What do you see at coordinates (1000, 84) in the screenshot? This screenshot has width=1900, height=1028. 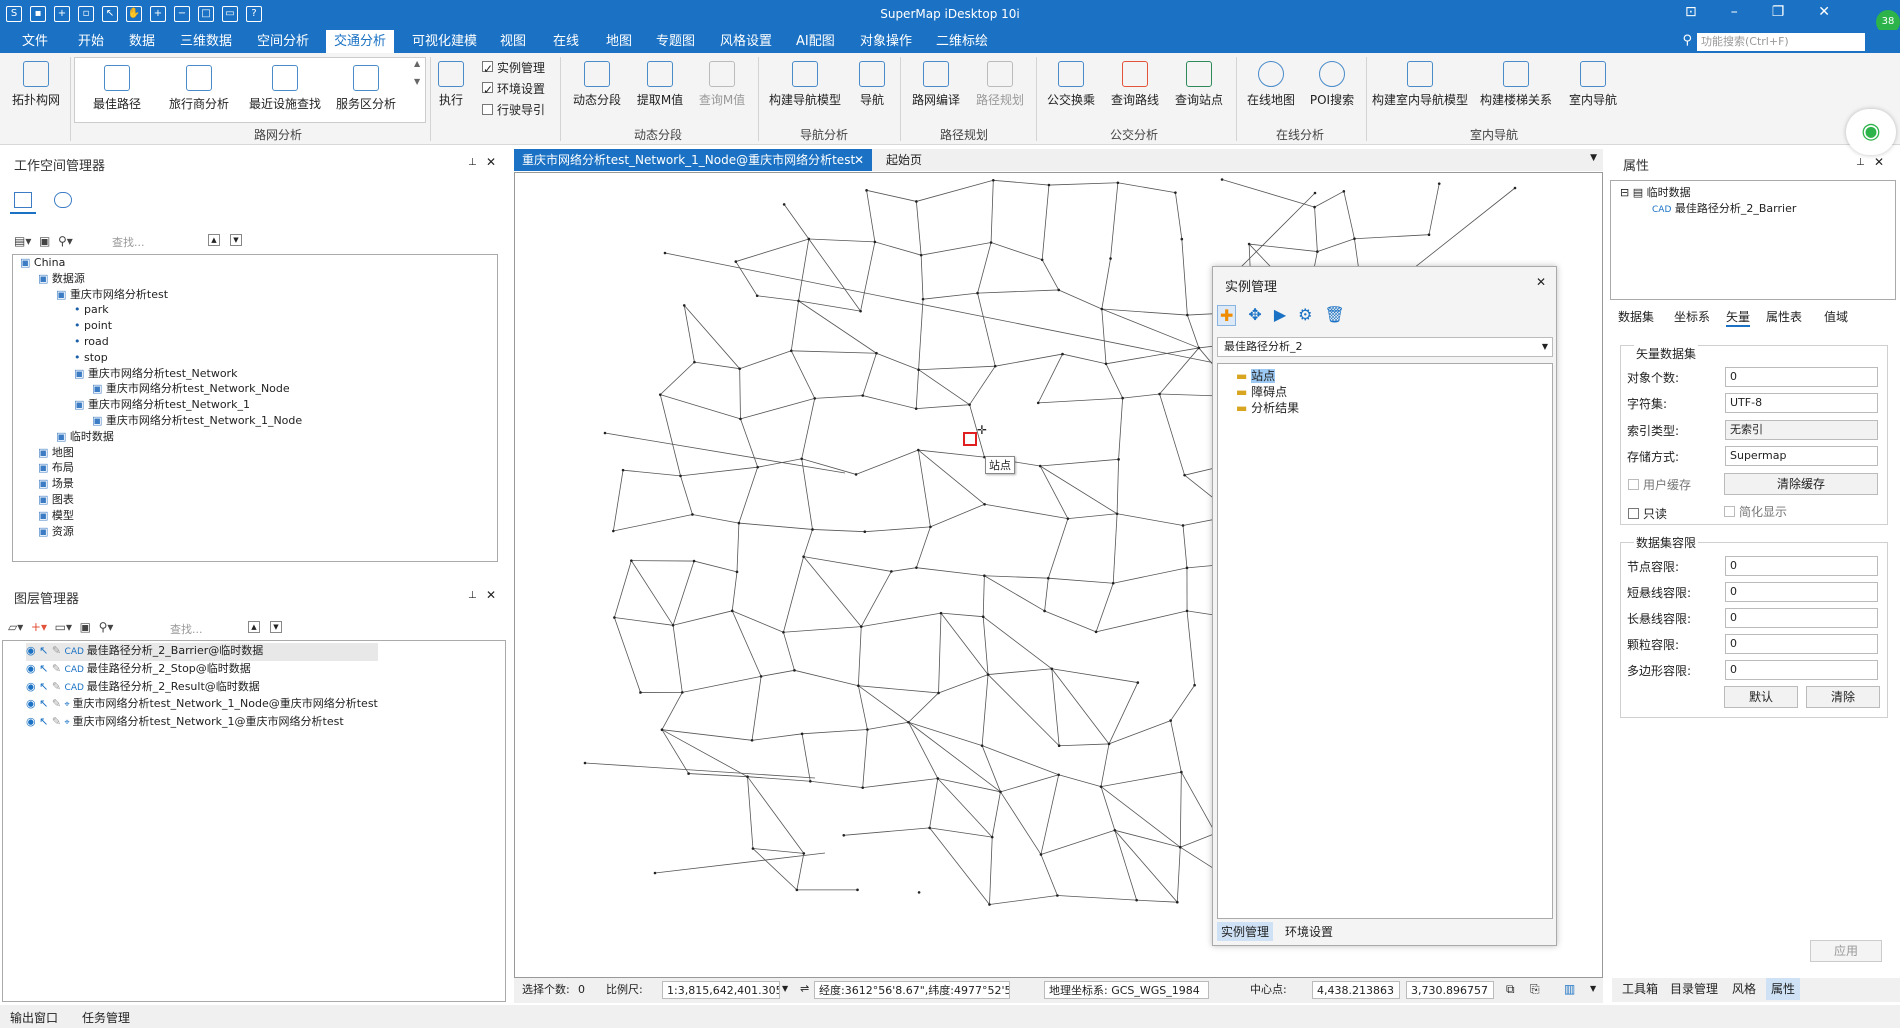 I see `route-plan-button: 路径规划` at bounding box center [1000, 84].